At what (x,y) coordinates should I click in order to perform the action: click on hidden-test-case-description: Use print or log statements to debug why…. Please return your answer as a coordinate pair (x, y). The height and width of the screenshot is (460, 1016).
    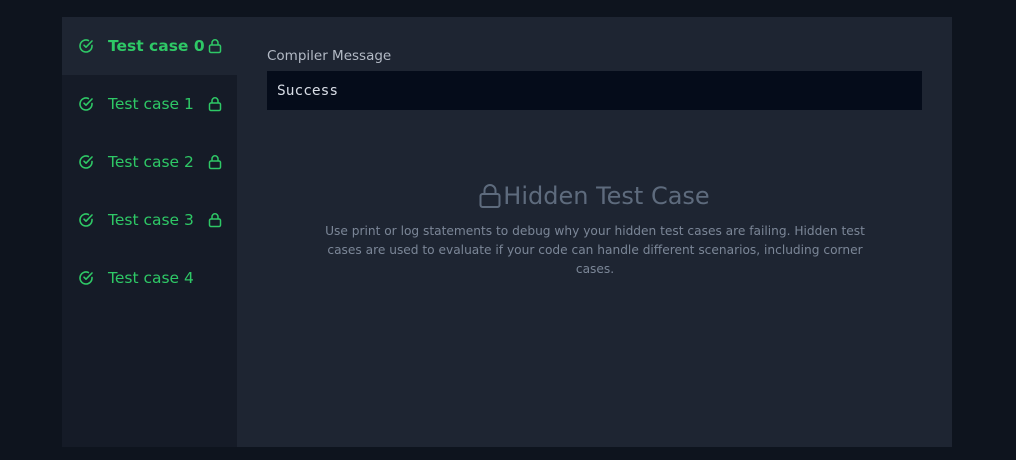
    Looking at the image, I should click on (595, 250).